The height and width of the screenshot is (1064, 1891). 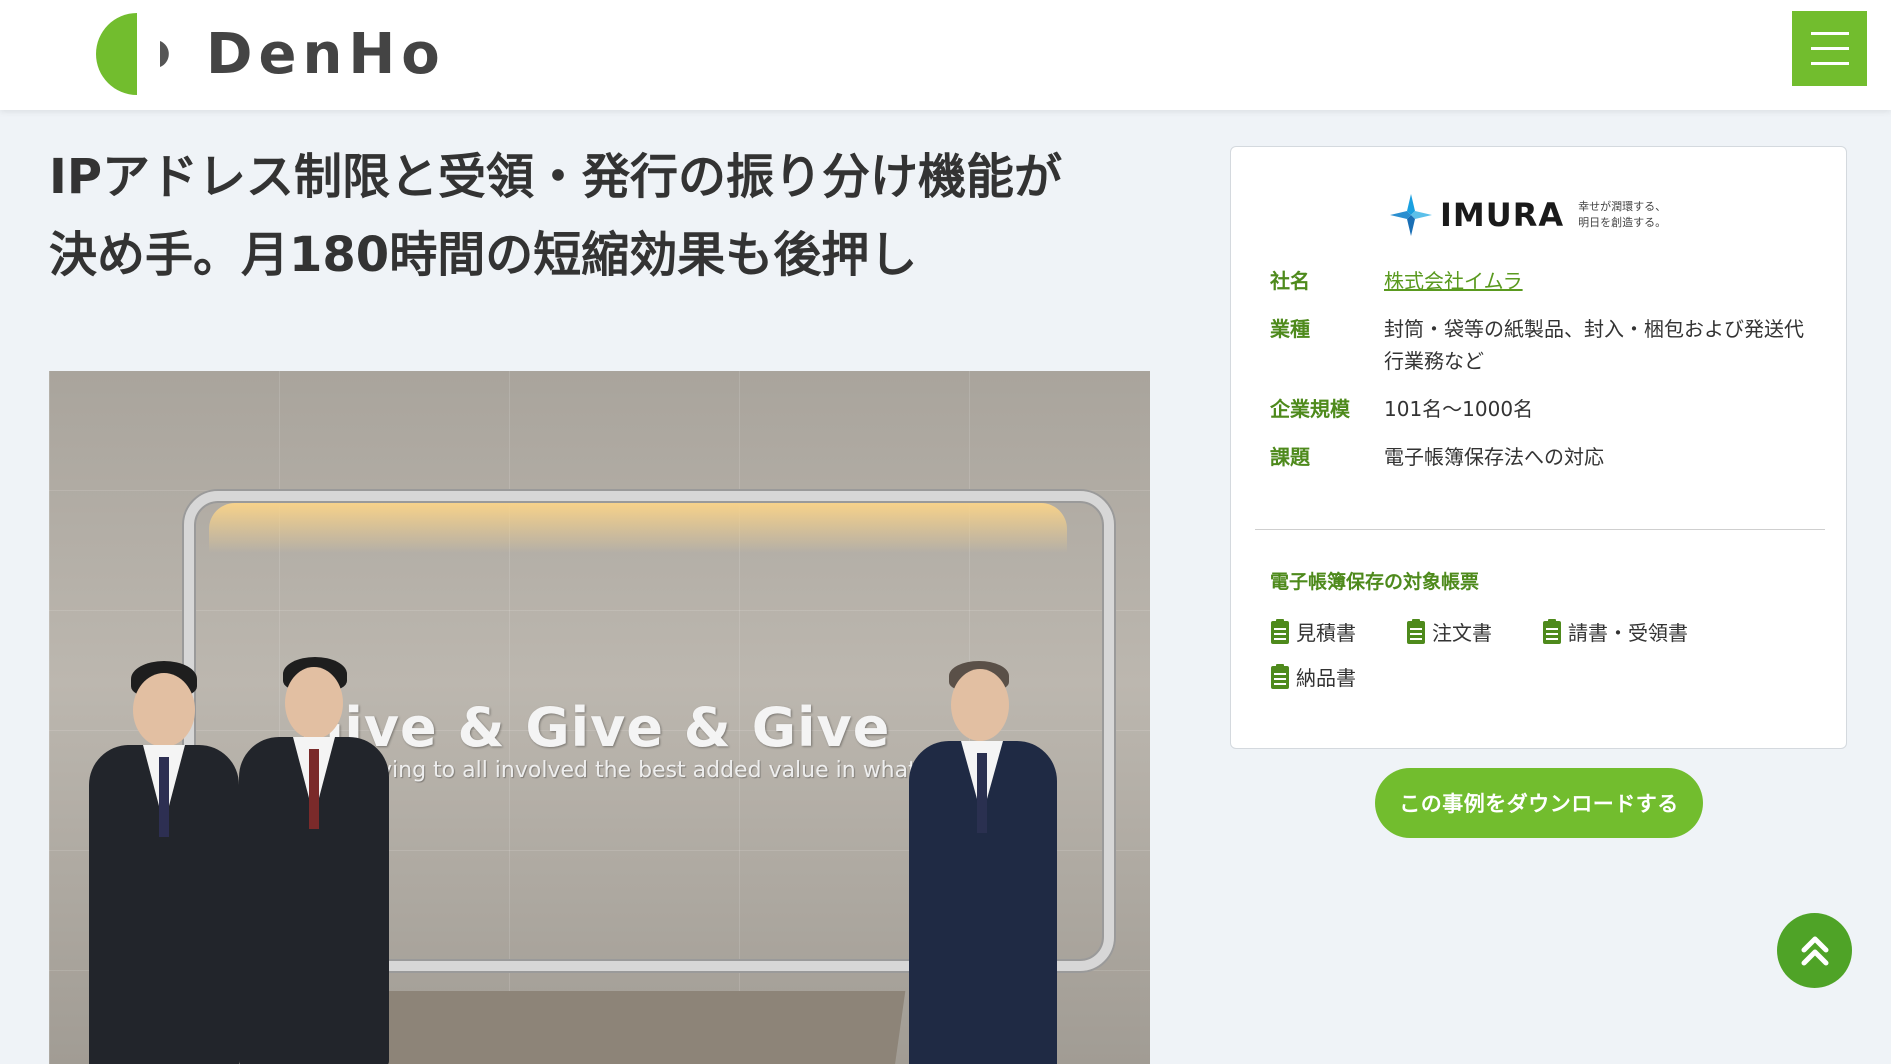 What do you see at coordinates (483, 255) in the screenshot?
I see `article-title-line2: 決め手。月180時間の短縮効果も後押し` at bounding box center [483, 255].